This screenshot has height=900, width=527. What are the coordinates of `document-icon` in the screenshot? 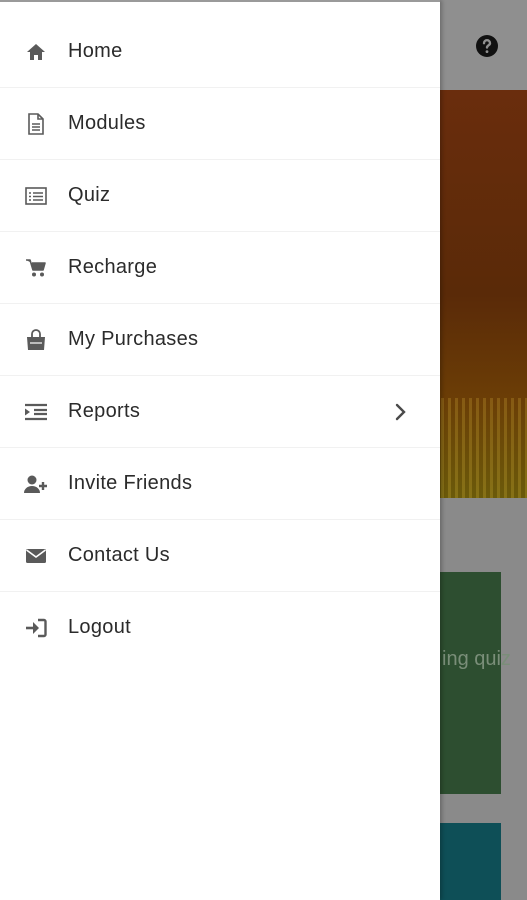 It's located at (36, 124).